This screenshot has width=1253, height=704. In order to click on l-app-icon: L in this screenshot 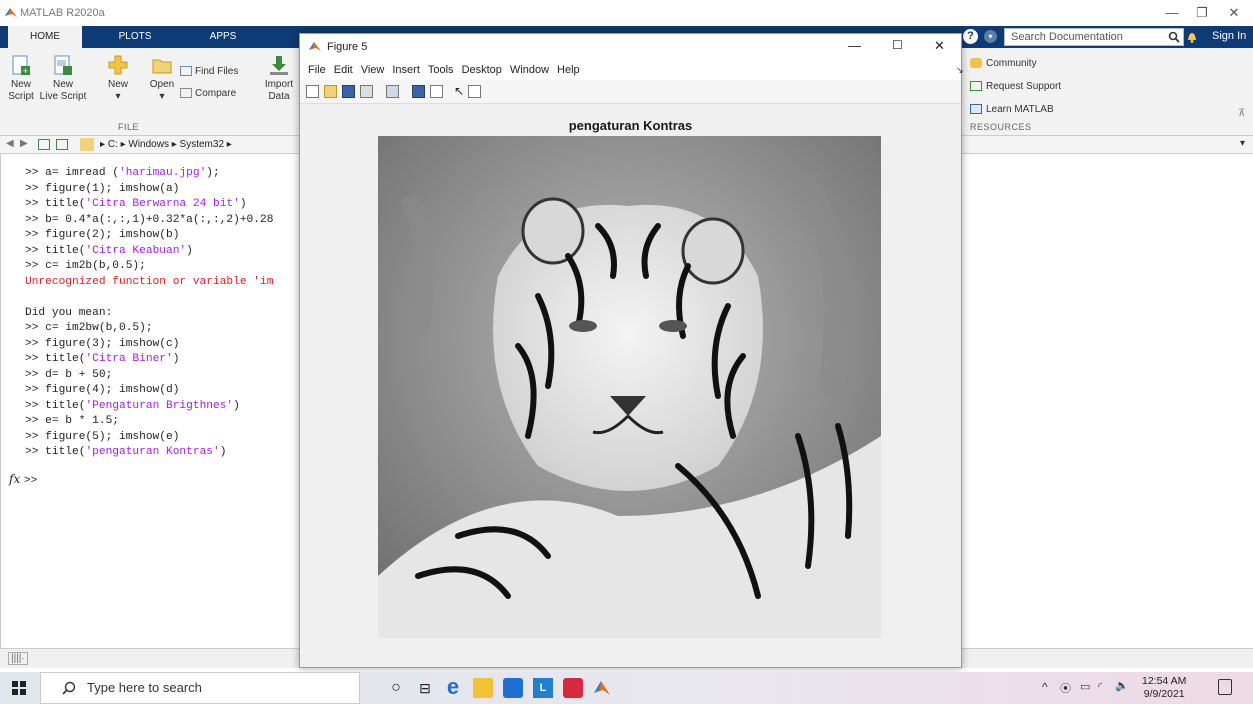, I will do `click(543, 688)`.